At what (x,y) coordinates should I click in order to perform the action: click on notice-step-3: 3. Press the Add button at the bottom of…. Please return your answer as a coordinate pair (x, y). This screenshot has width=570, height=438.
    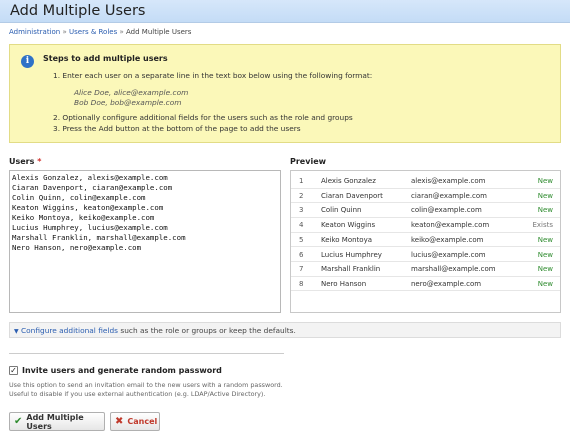
    Looking at the image, I should click on (177, 128).